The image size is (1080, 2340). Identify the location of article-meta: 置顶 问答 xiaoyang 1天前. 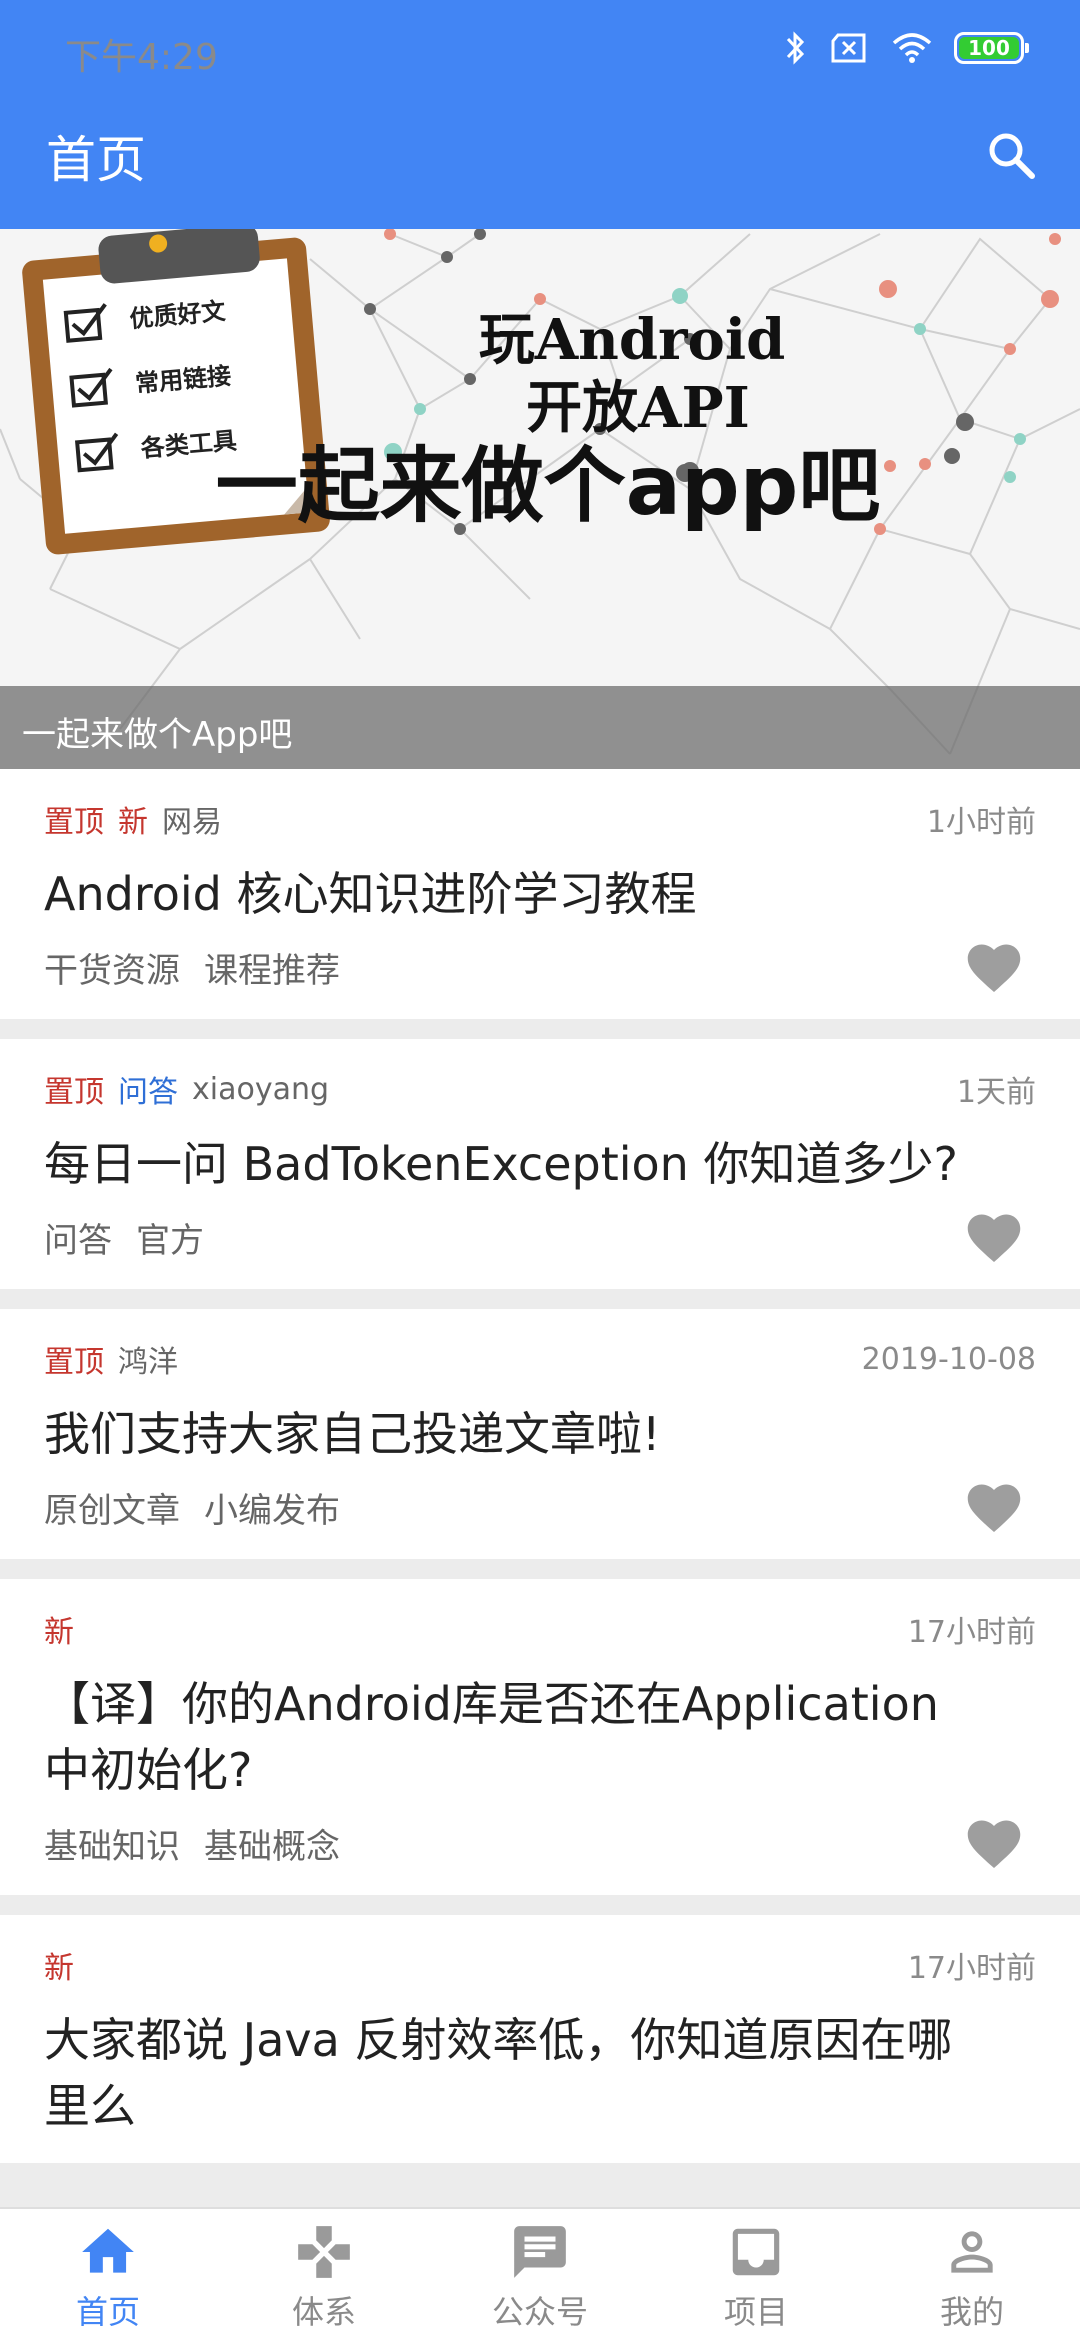
(540, 1090).